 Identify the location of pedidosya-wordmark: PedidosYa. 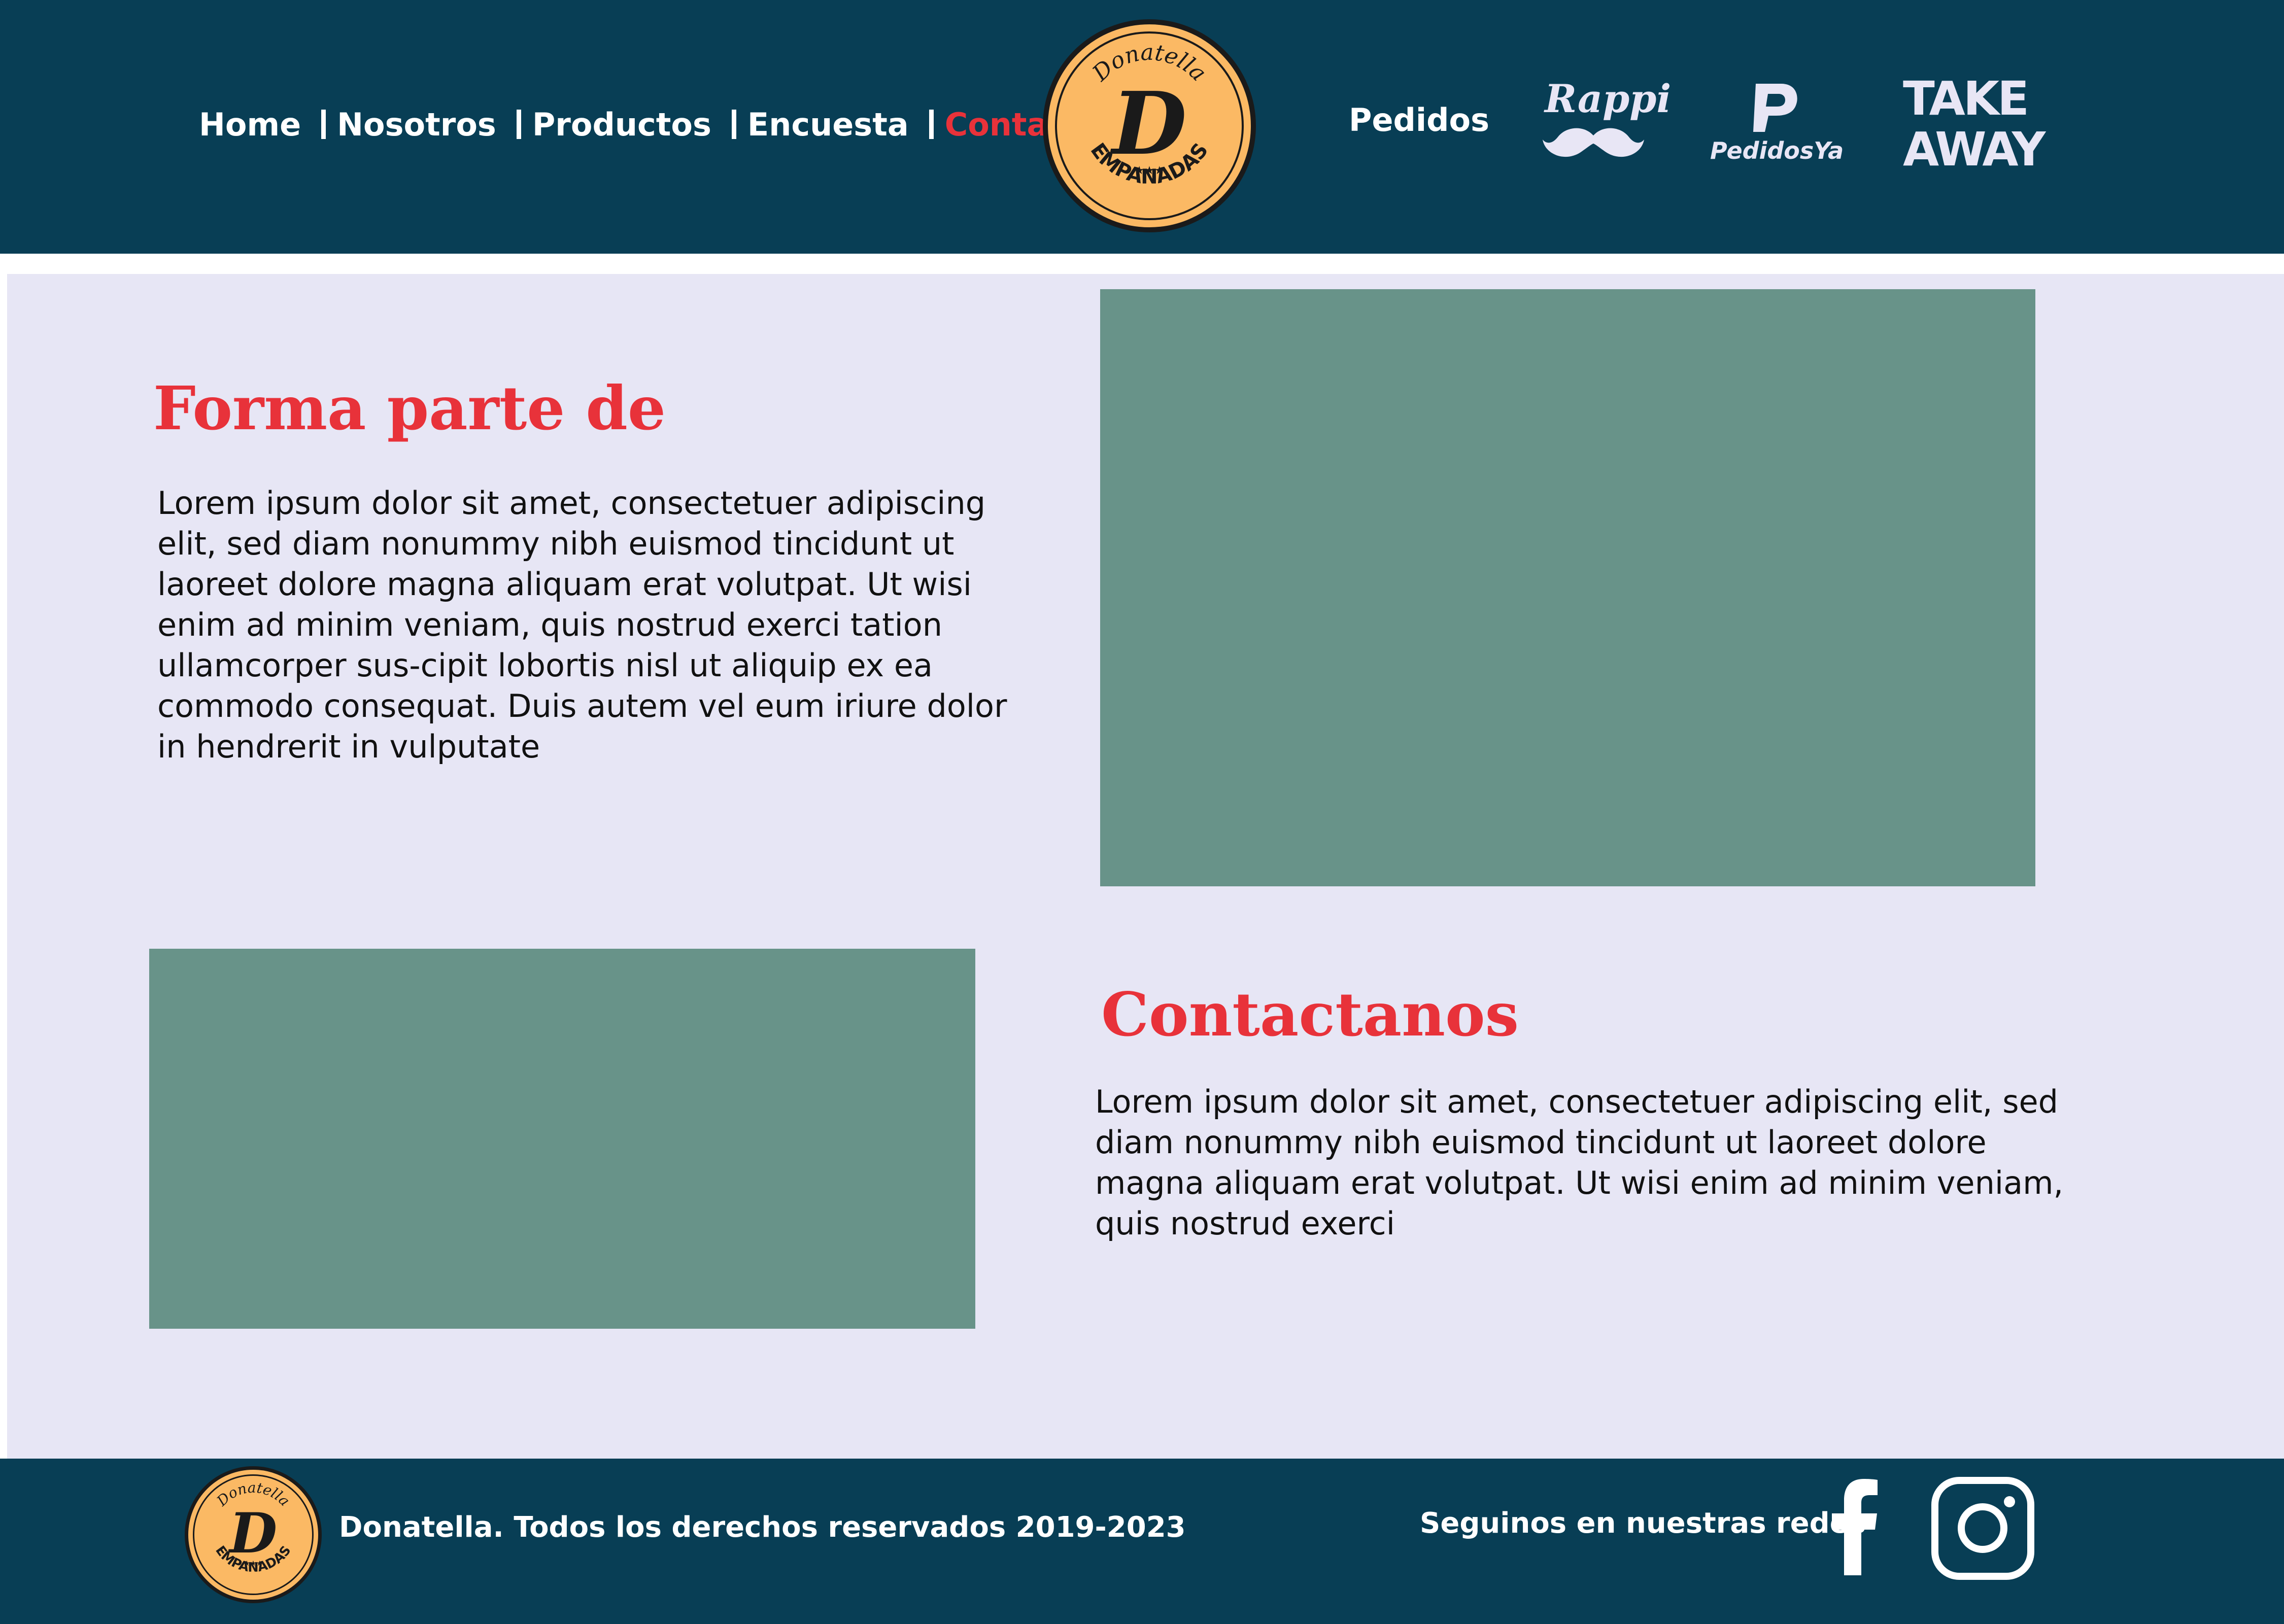
(1777, 150).